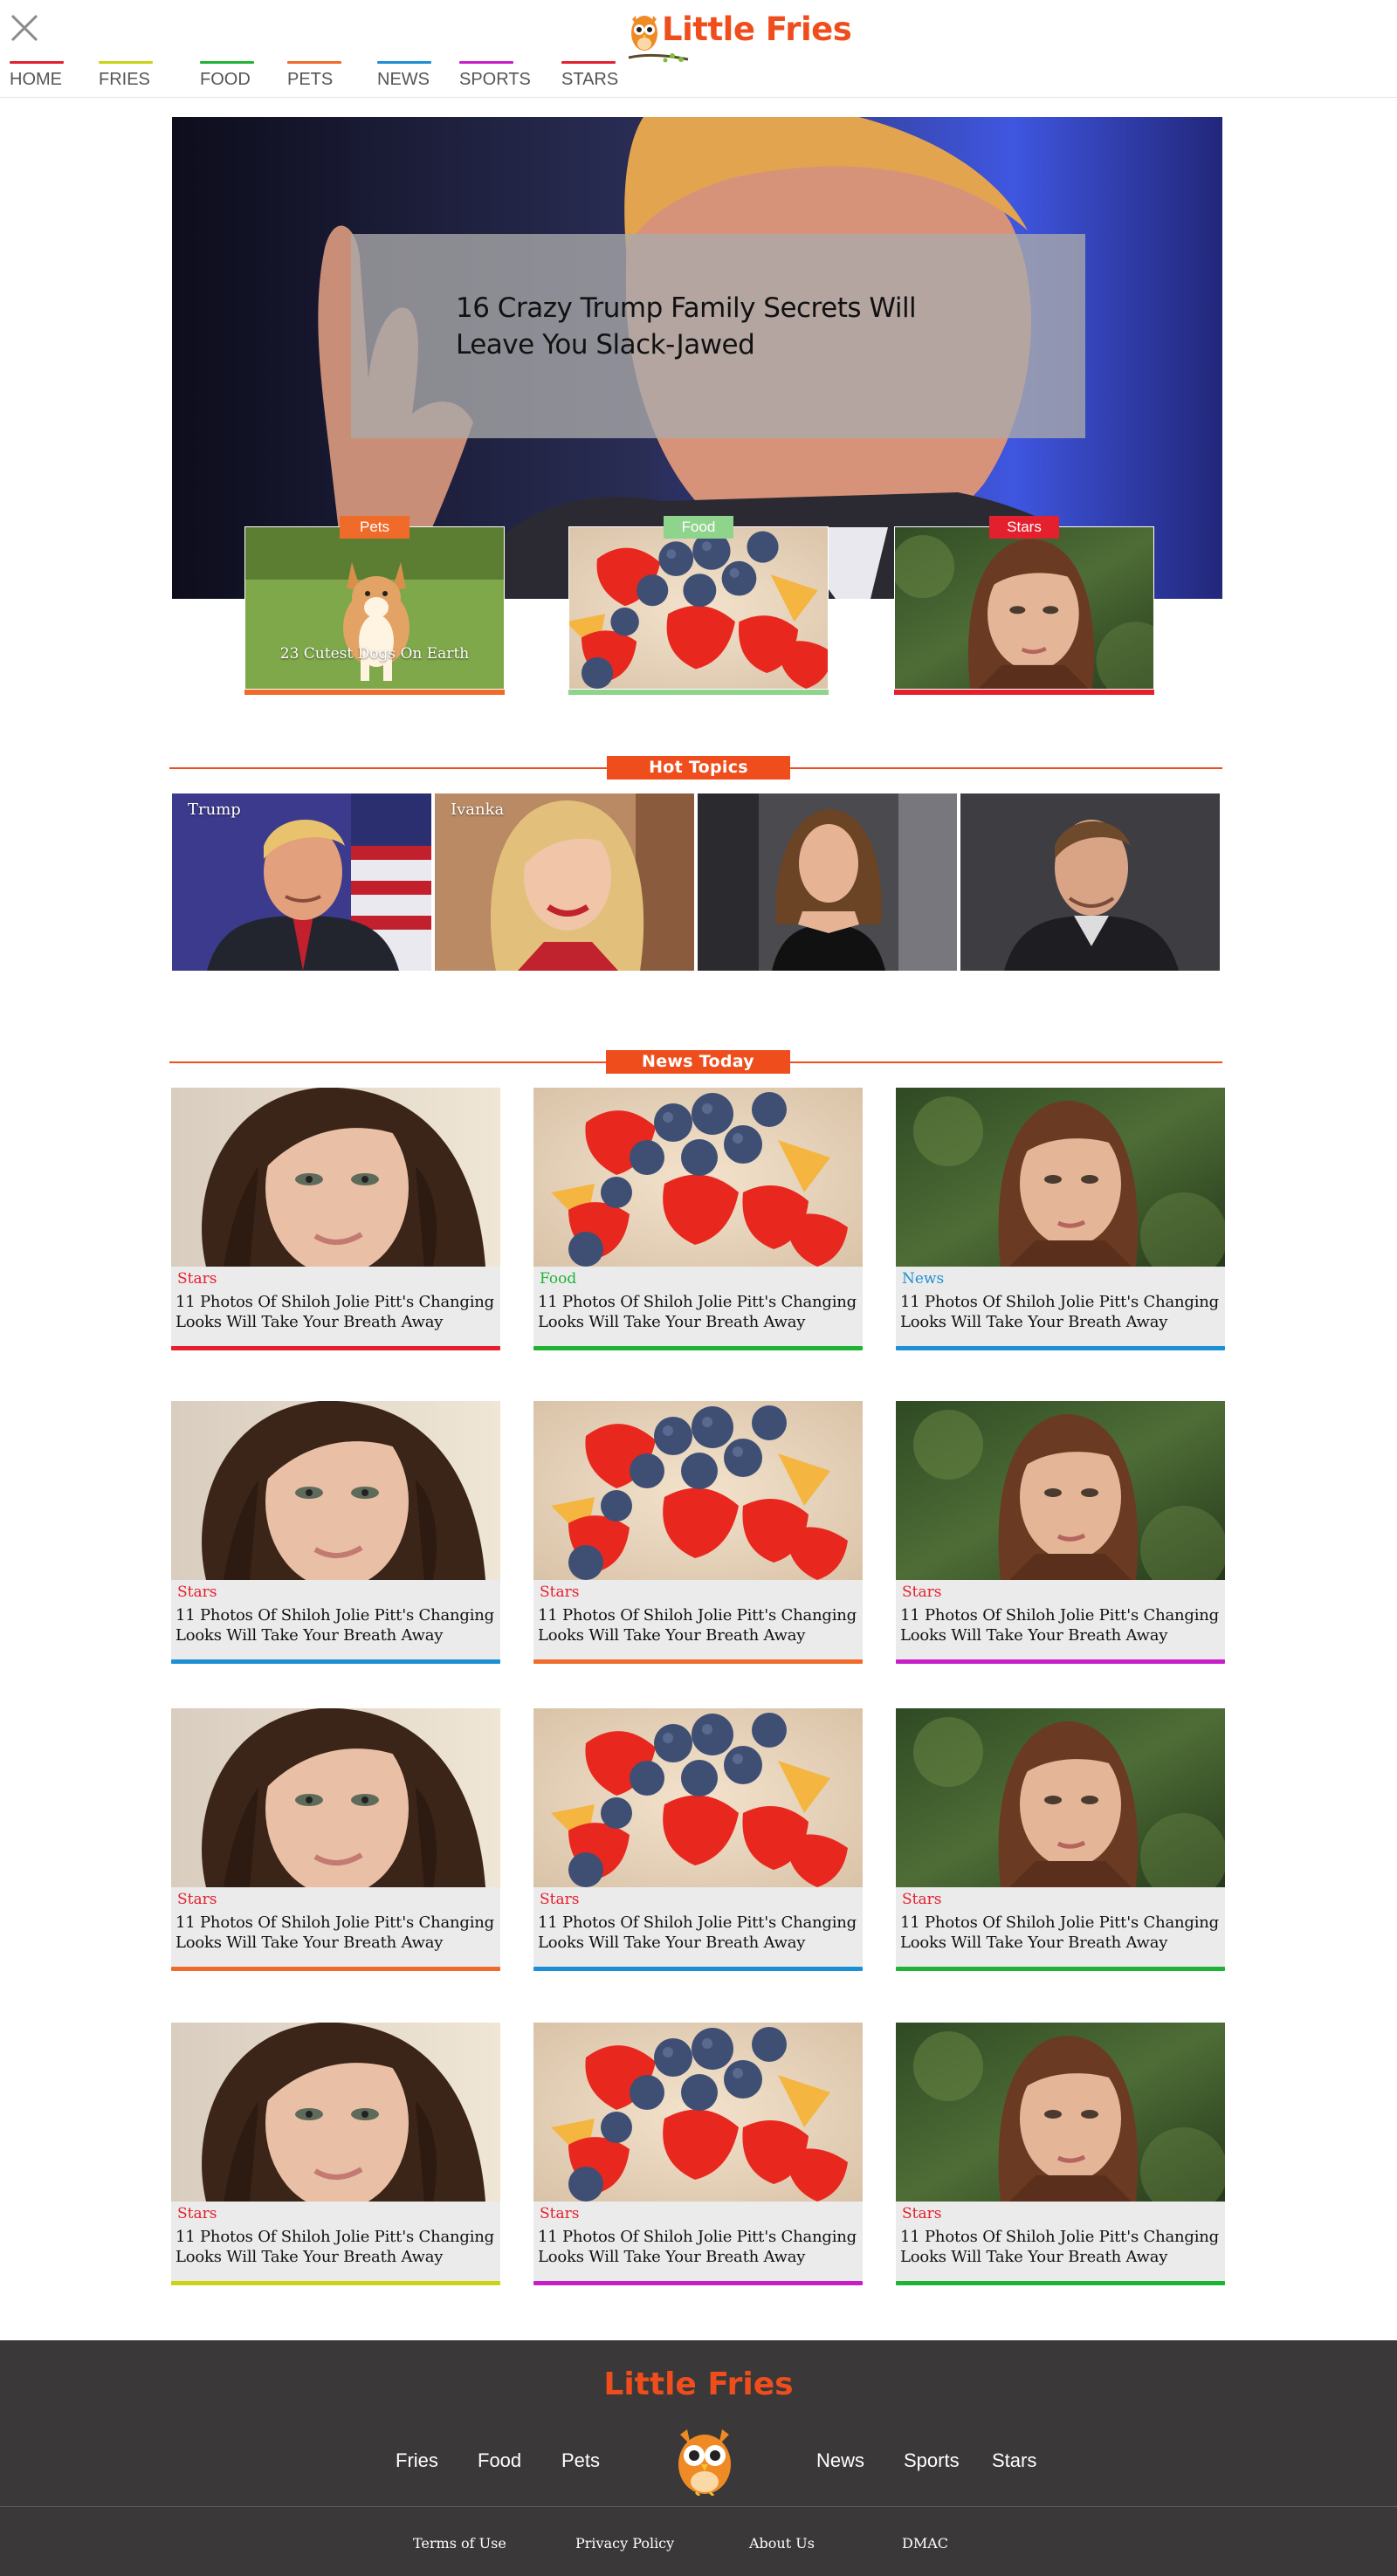  I want to click on woman-portrait-photo, so click(1024, 608).